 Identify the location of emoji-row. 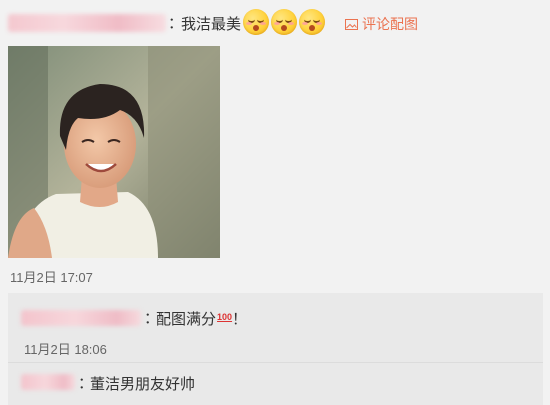
(284, 22).